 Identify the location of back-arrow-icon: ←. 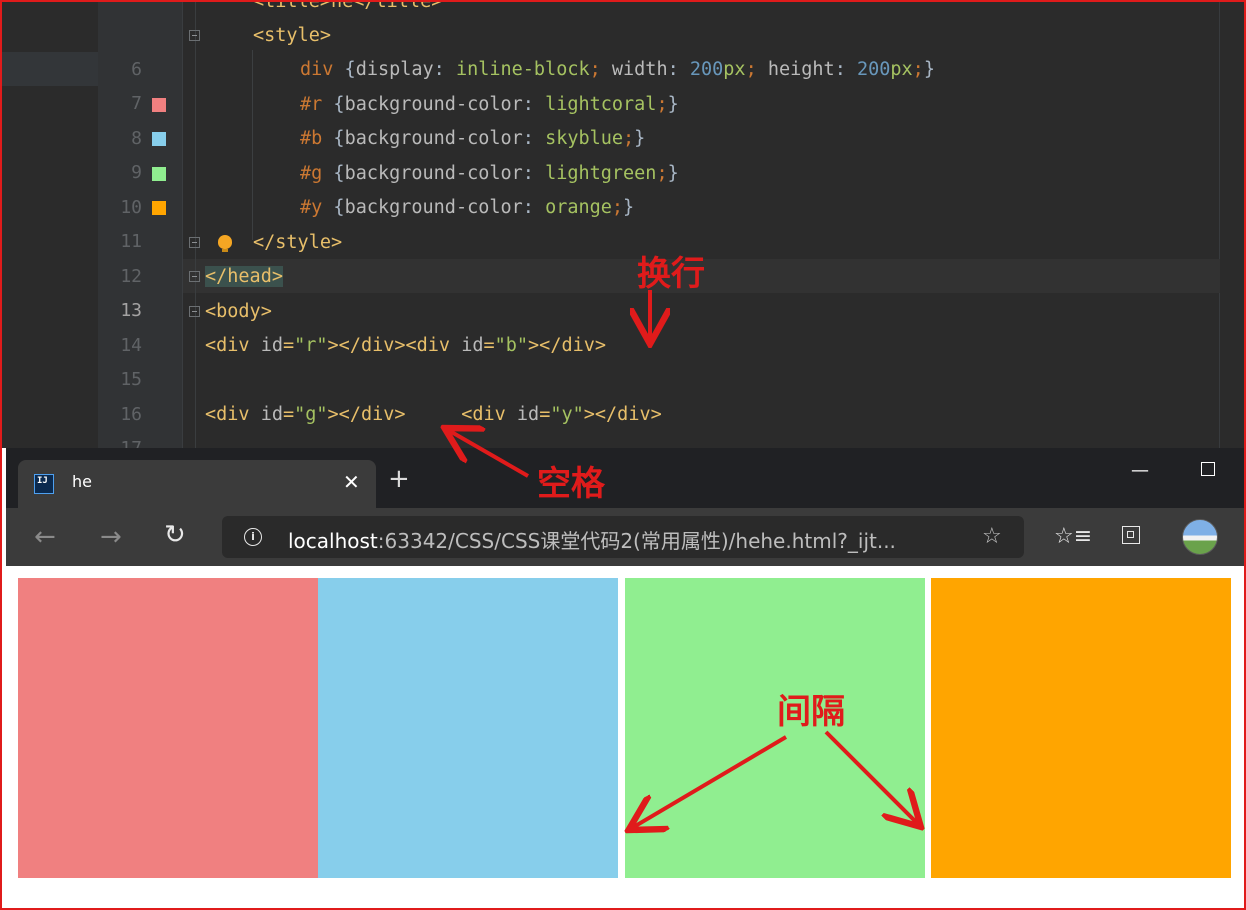
(45, 537).